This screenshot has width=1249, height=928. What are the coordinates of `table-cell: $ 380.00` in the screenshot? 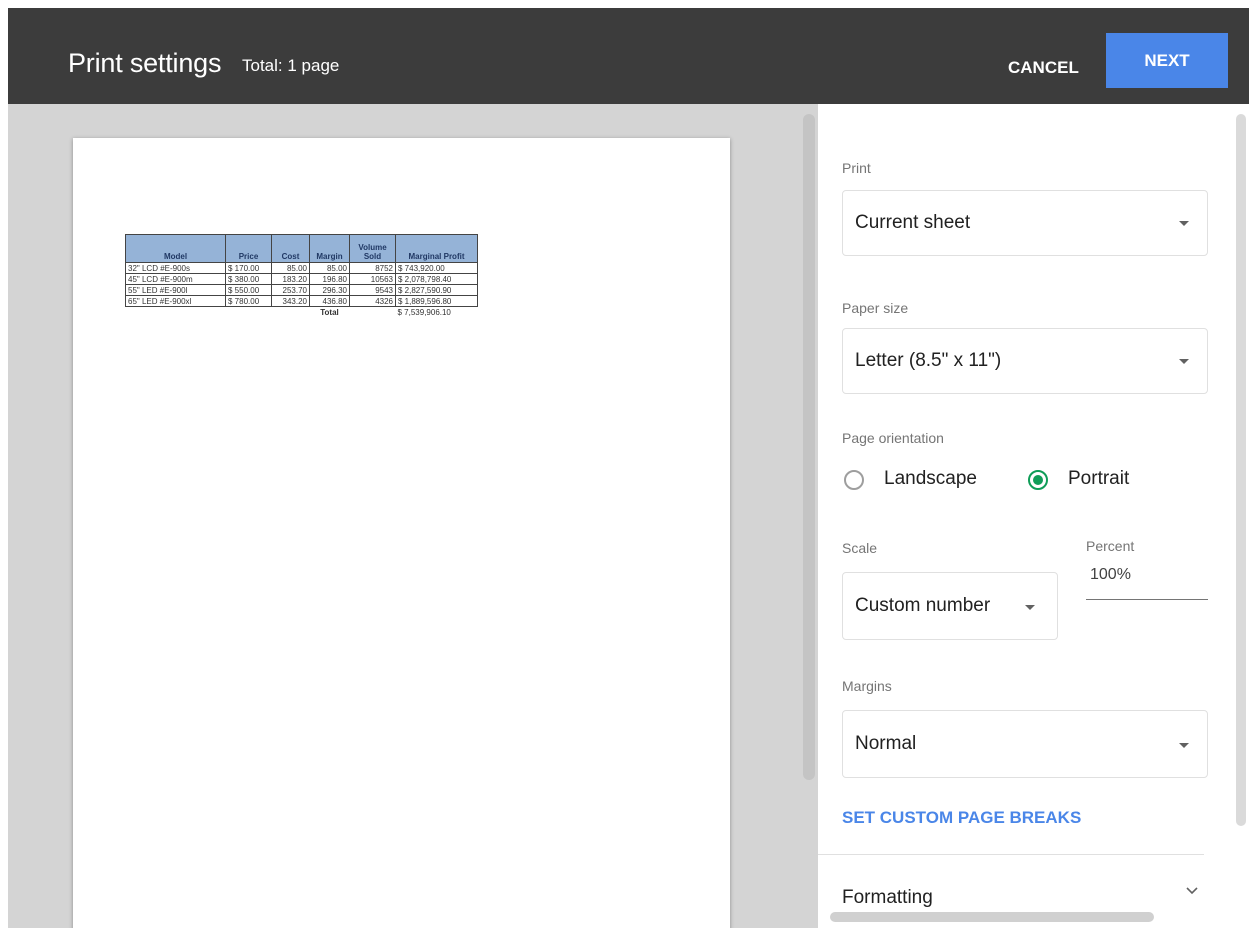 It's located at (248, 279).